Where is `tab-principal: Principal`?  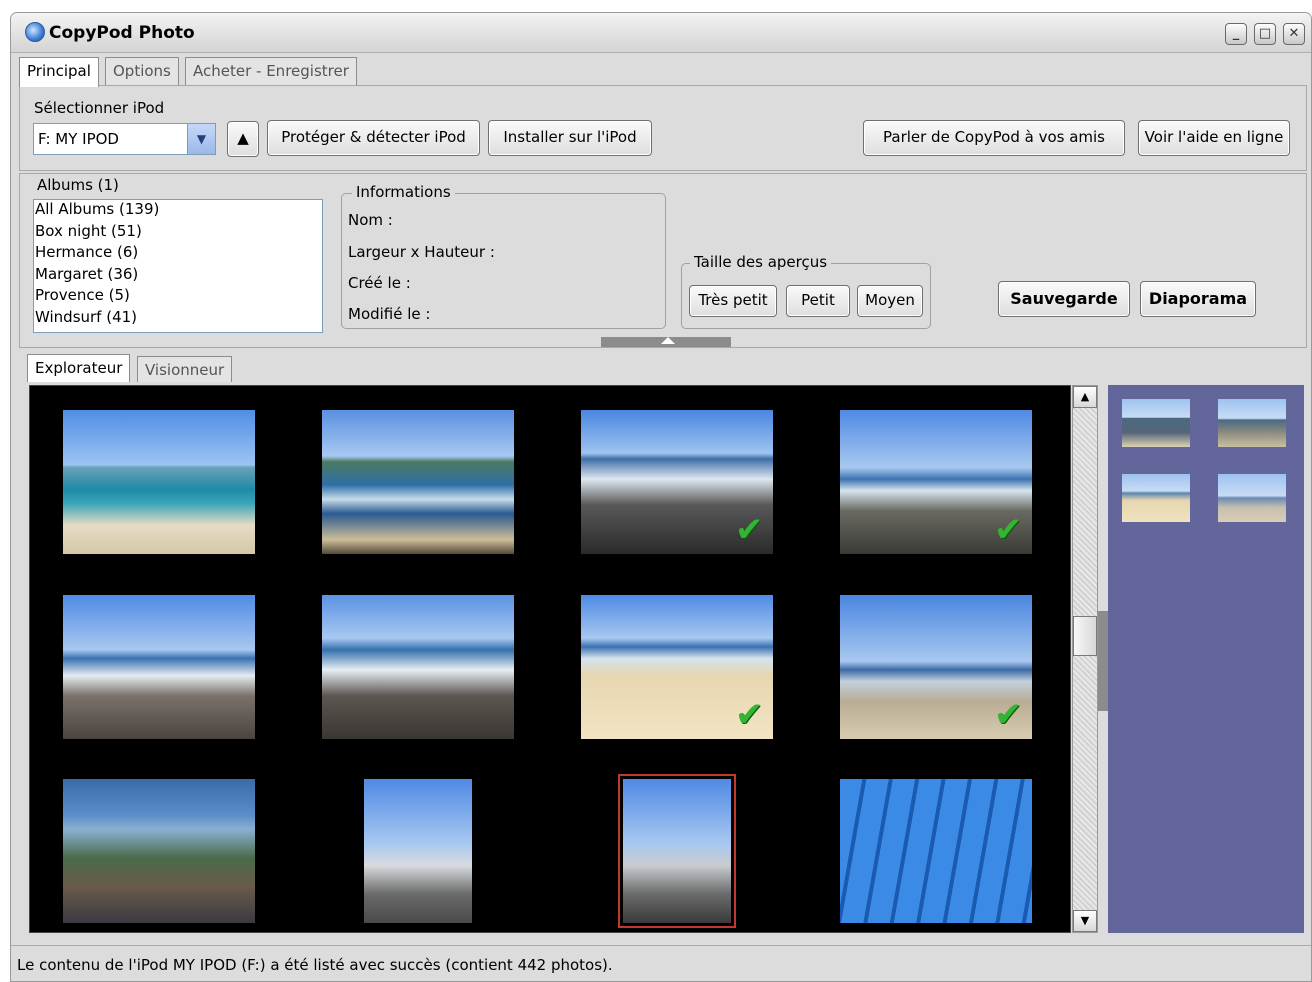
tab-principal: Principal is located at coordinates (59, 72).